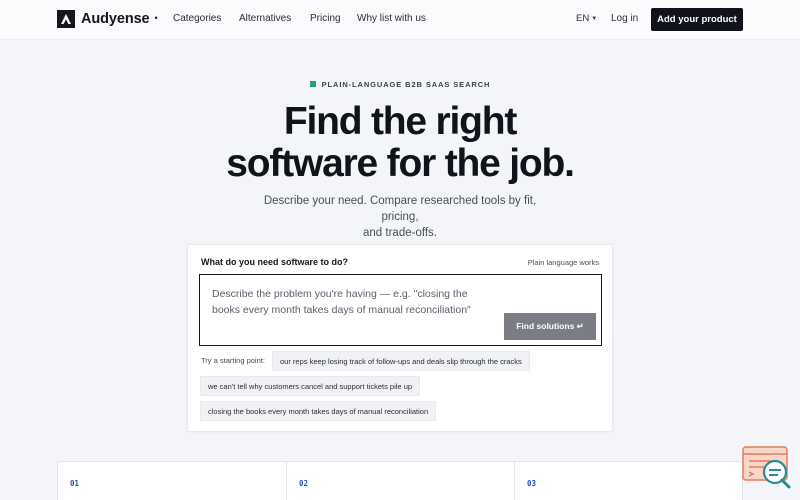 The height and width of the screenshot is (500, 800). What do you see at coordinates (594, 19) in the screenshot?
I see `chevron-down-icon: ▼` at bounding box center [594, 19].